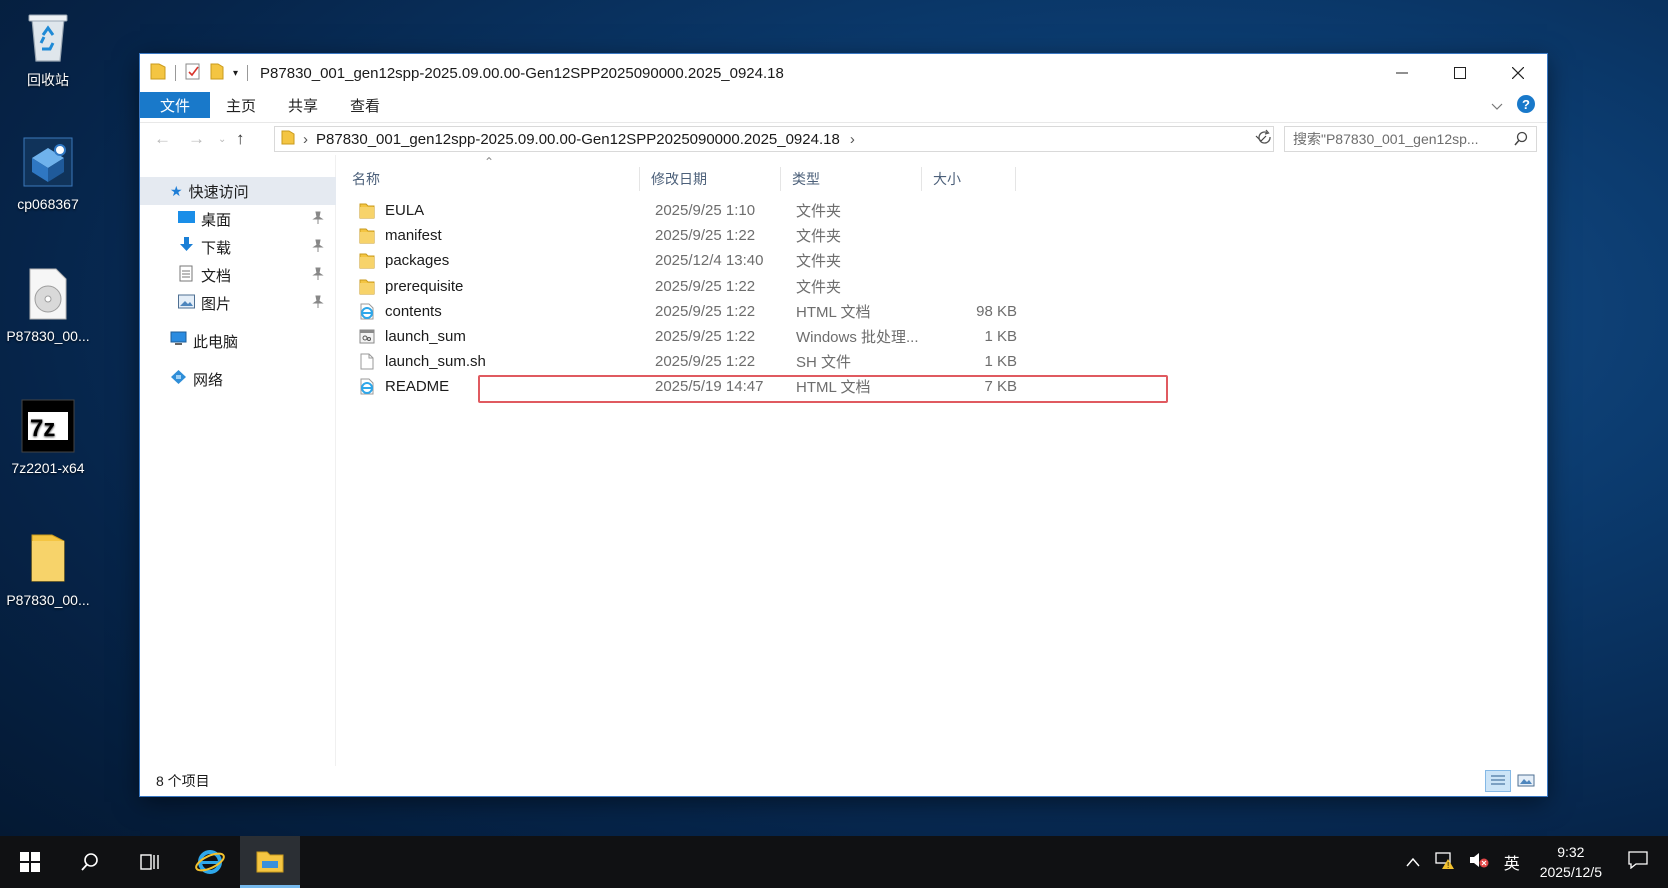  I want to click on desktop-icon-recycle-bin: 回收站, so click(48, 49).